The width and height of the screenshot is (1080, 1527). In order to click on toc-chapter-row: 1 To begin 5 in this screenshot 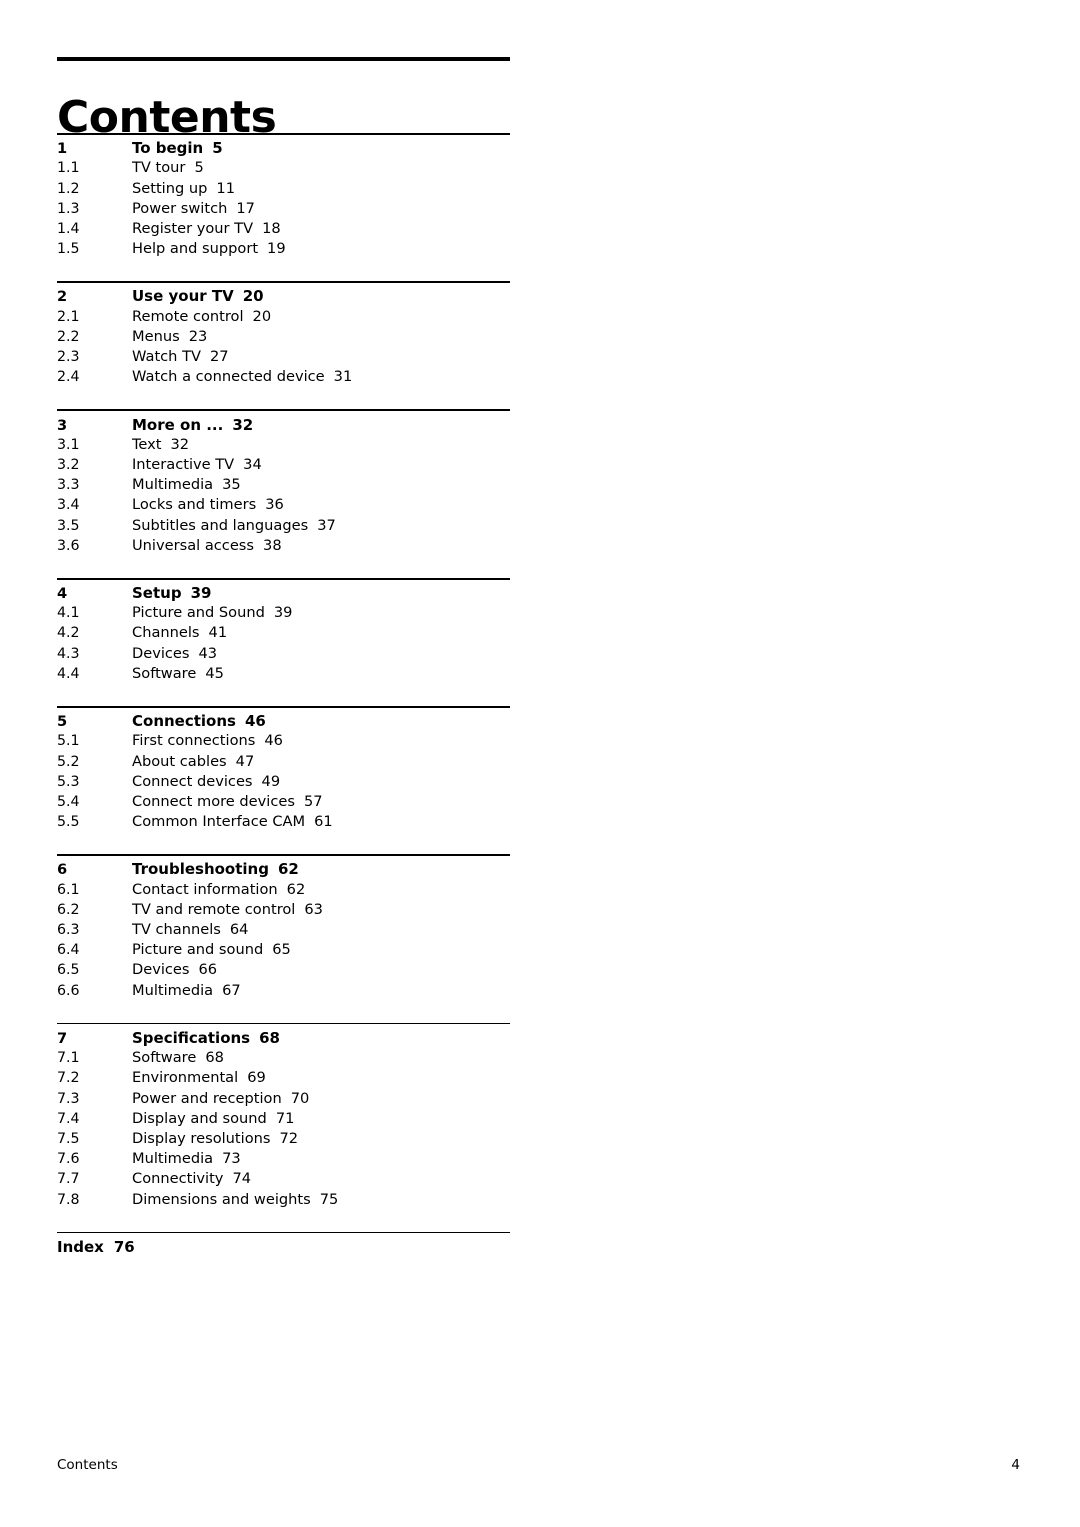, I will do `click(283, 147)`.